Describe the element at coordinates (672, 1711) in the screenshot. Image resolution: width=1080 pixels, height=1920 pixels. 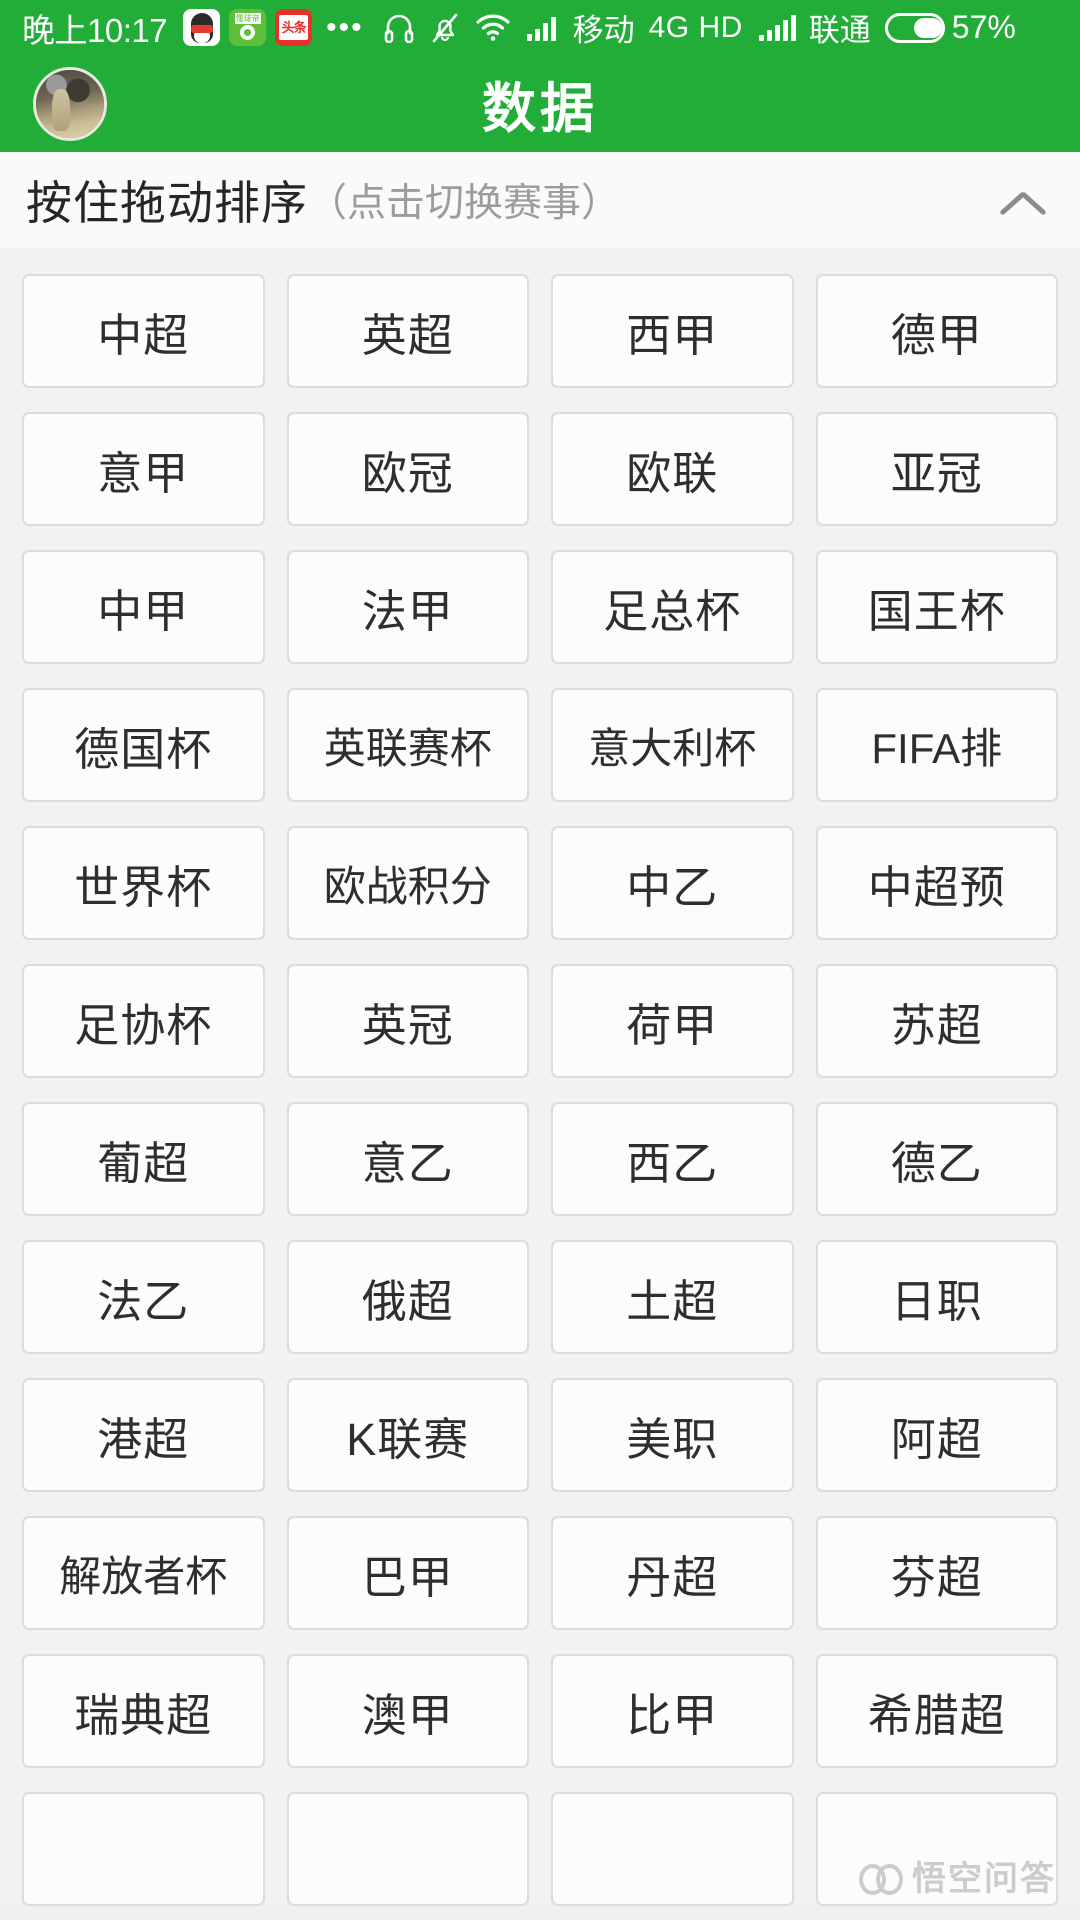
I see `competition-cell: 比甲` at that location.